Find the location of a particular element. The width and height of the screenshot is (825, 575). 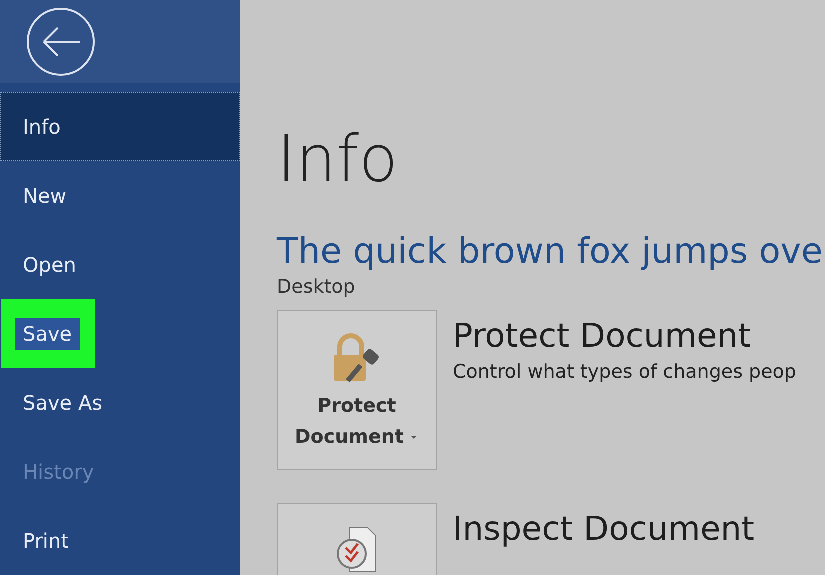

section-title: Inspect Document is located at coordinates (604, 528).